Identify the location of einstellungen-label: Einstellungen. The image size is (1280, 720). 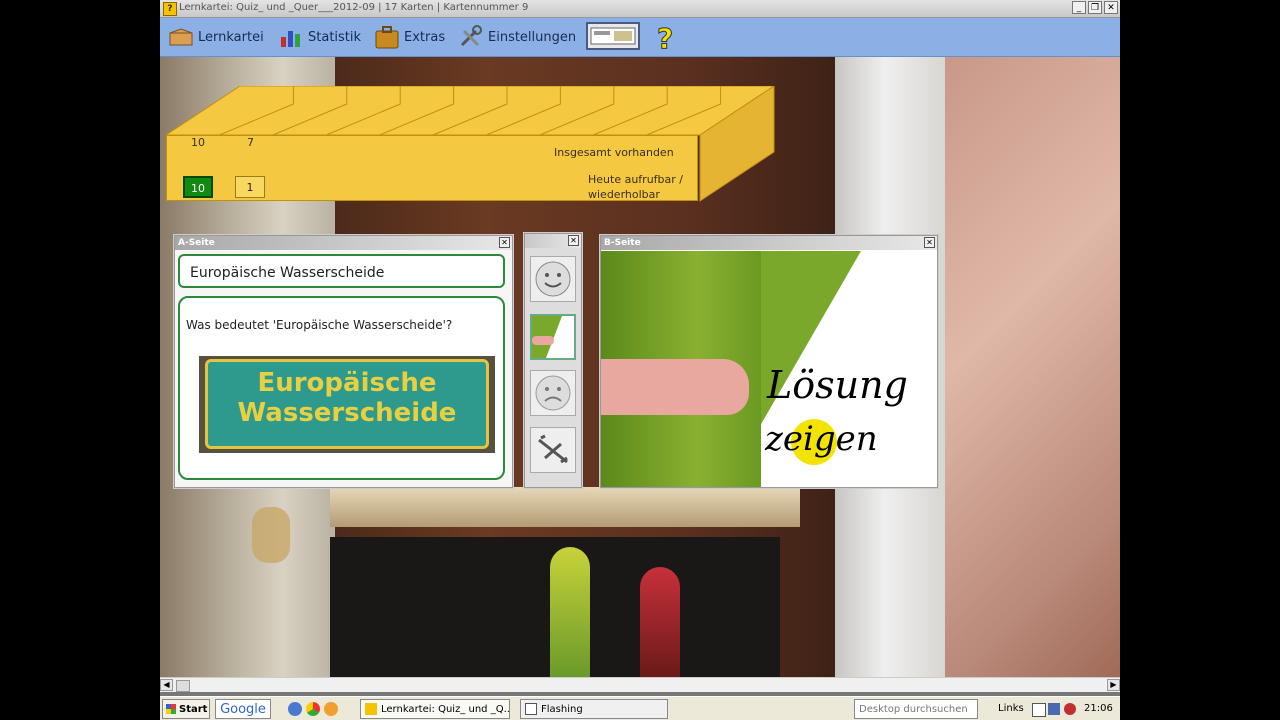
(532, 37).